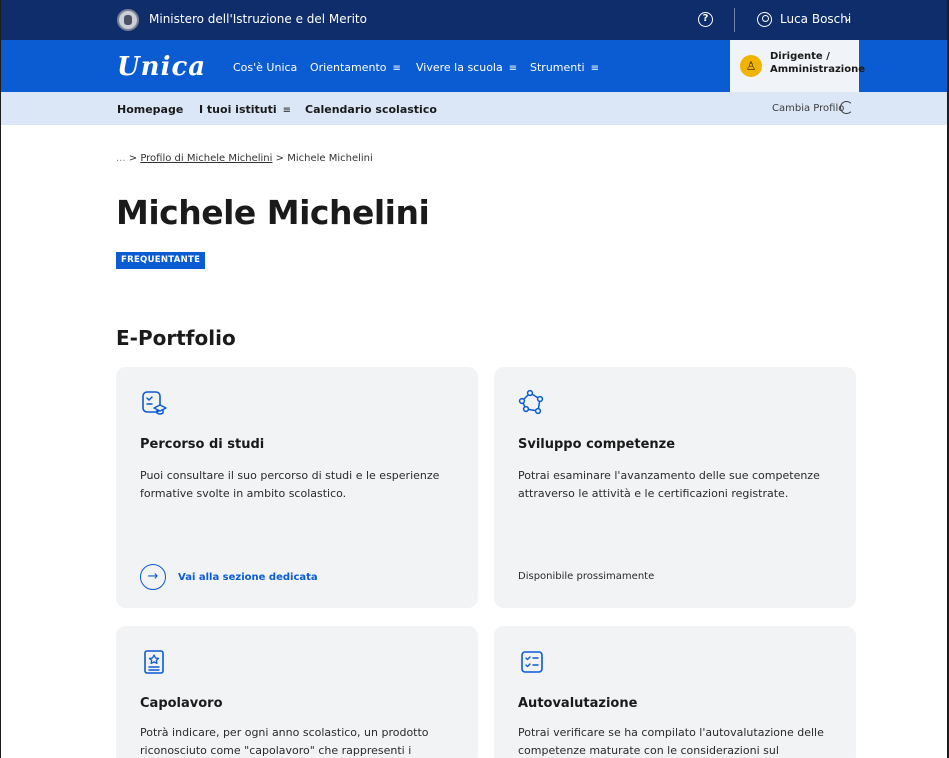 Image resolution: width=949 pixels, height=758 pixels. I want to click on switch-profile-icon, so click(846, 107).